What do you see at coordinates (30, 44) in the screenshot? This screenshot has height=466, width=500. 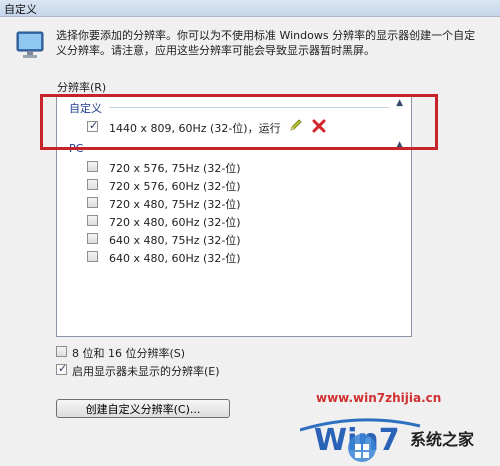 I see `monitor-icon` at bounding box center [30, 44].